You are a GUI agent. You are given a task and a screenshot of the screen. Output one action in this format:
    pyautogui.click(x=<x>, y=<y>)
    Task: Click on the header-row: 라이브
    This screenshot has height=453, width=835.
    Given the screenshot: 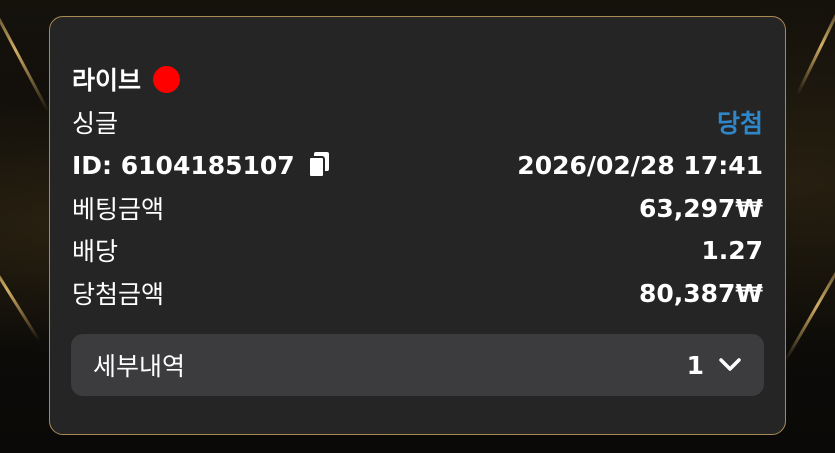 What is the action you would take?
    pyautogui.click(x=417, y=79)
    